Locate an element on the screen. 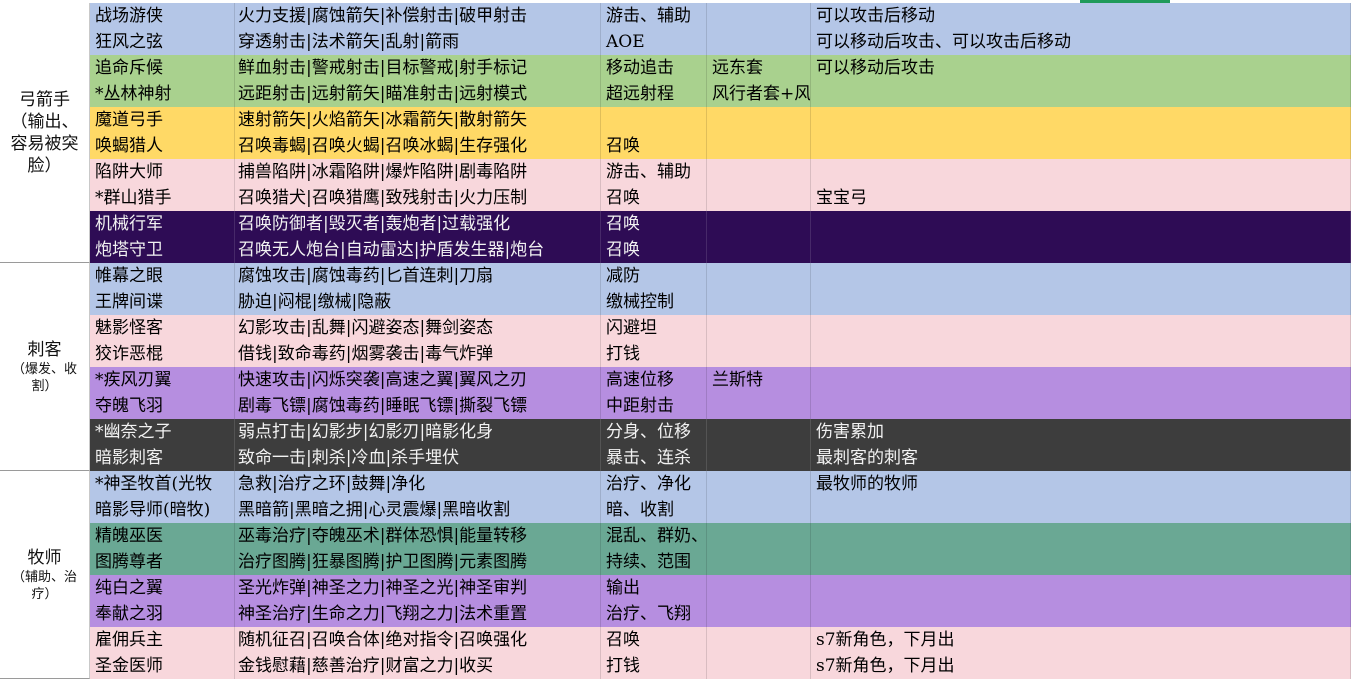 This screenshot has height=680, width=1351. cell-skills: 幻影攻击|乱舞|闪避姿态|舞剑姿态 is located at coordinates (418, 328).